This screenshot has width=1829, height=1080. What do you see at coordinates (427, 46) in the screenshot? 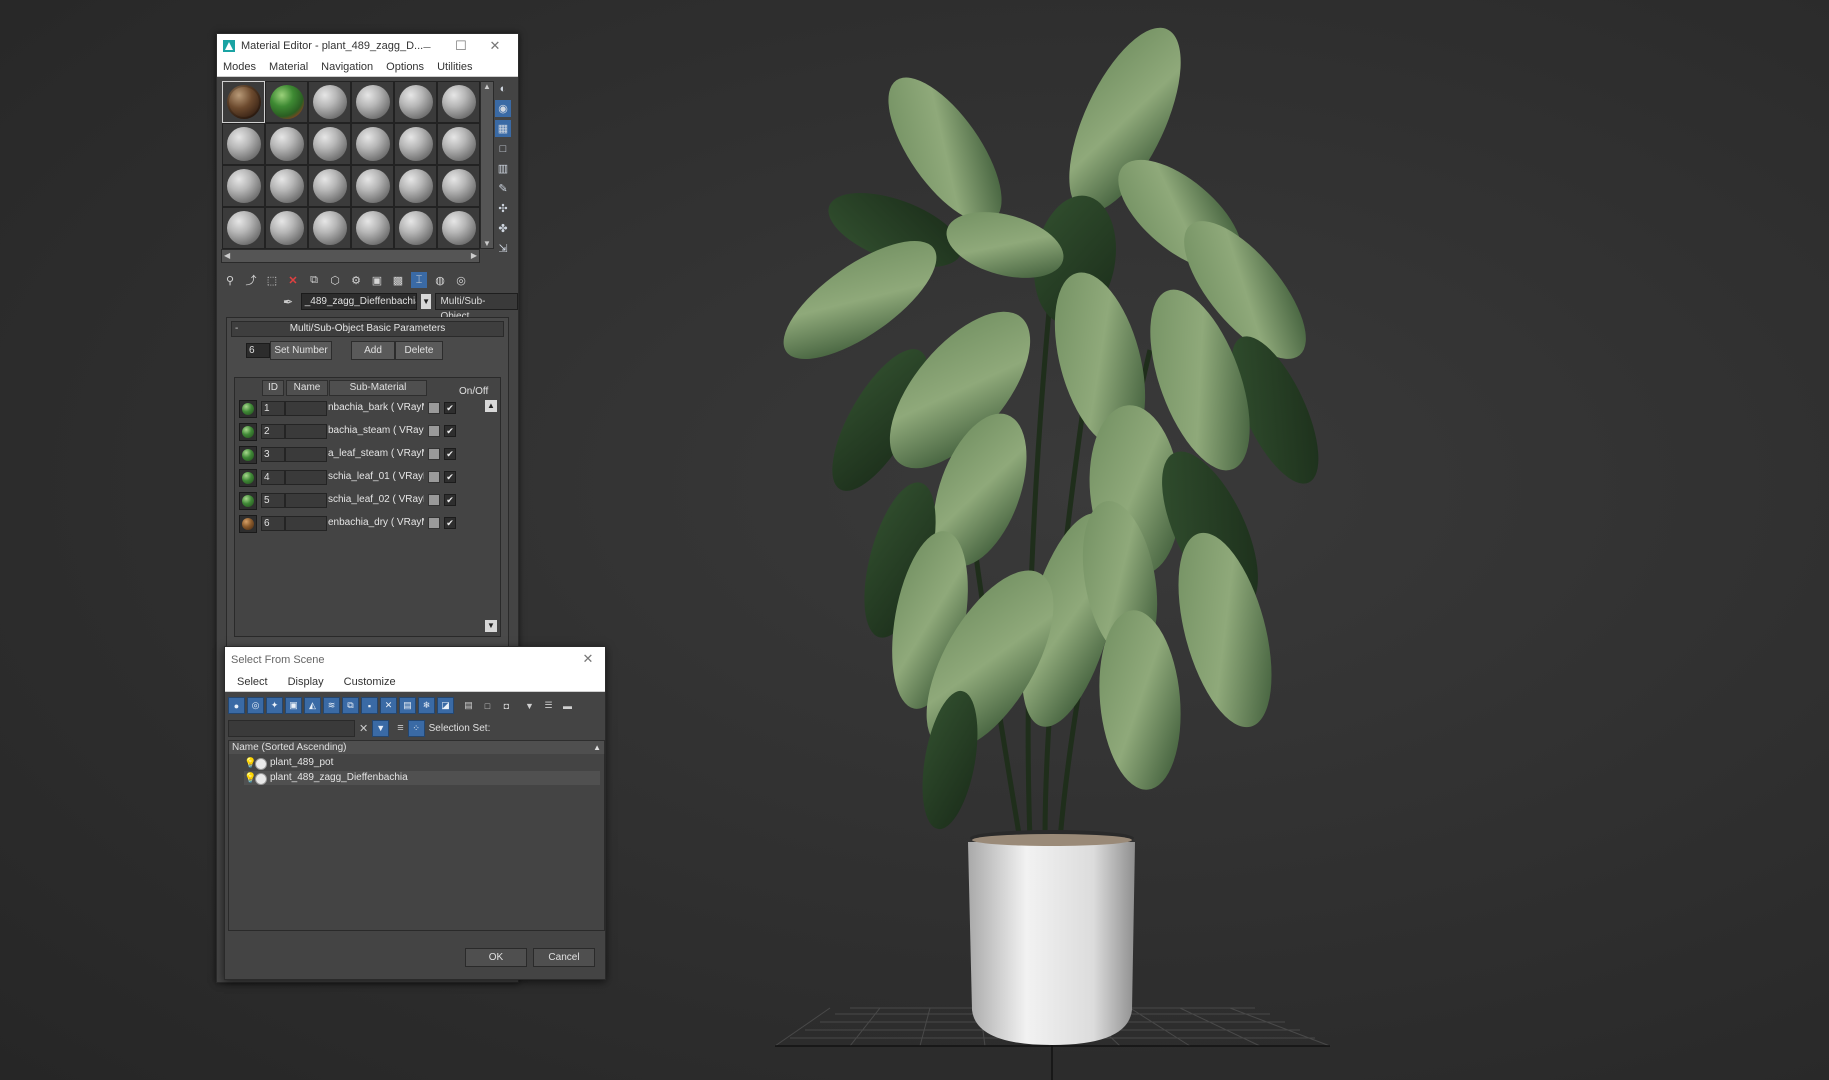
I see `minimize-button: –` at bounding box center [427, 46].